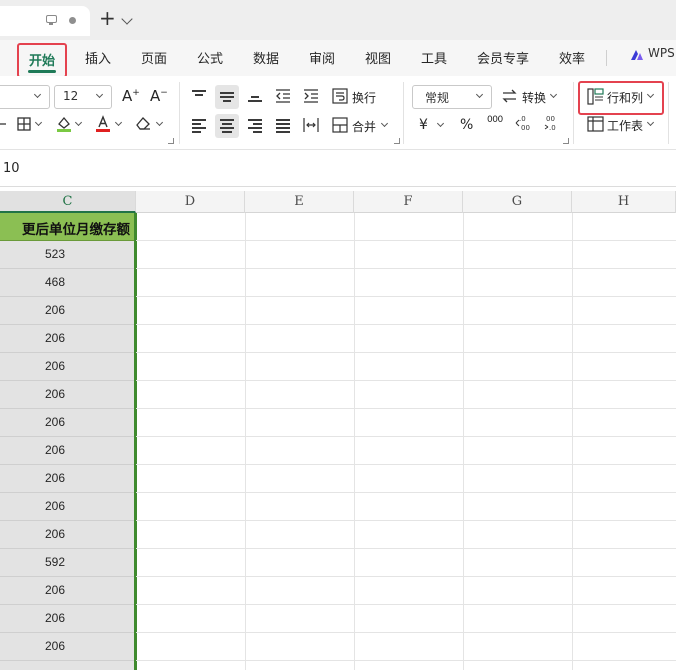 This screenshot has height=670, width=676. Describe the element at coordinates (51, 20) in the screenshot. I see `monitor-icon` at that location.